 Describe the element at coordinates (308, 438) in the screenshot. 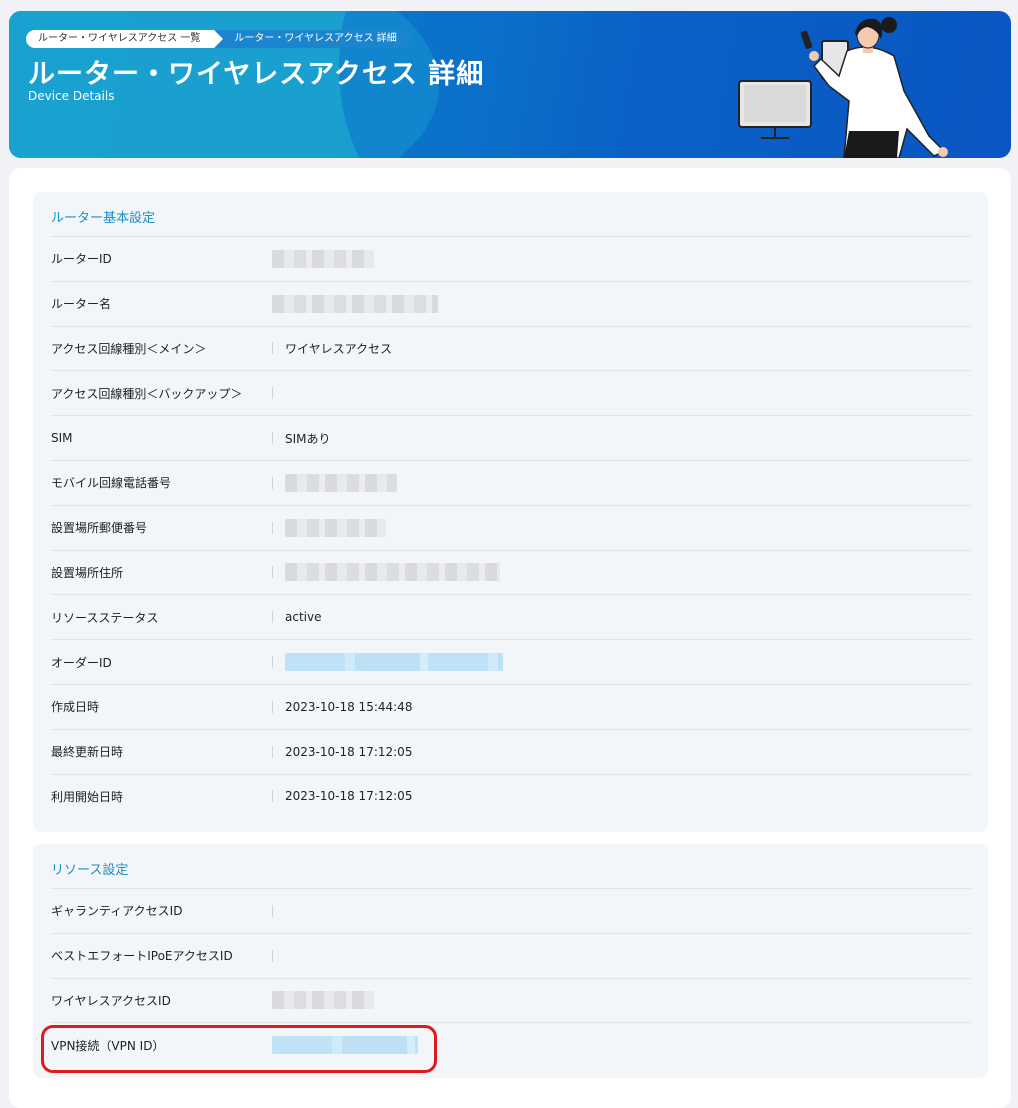

I see `detail-value: SIMあり` at that location.